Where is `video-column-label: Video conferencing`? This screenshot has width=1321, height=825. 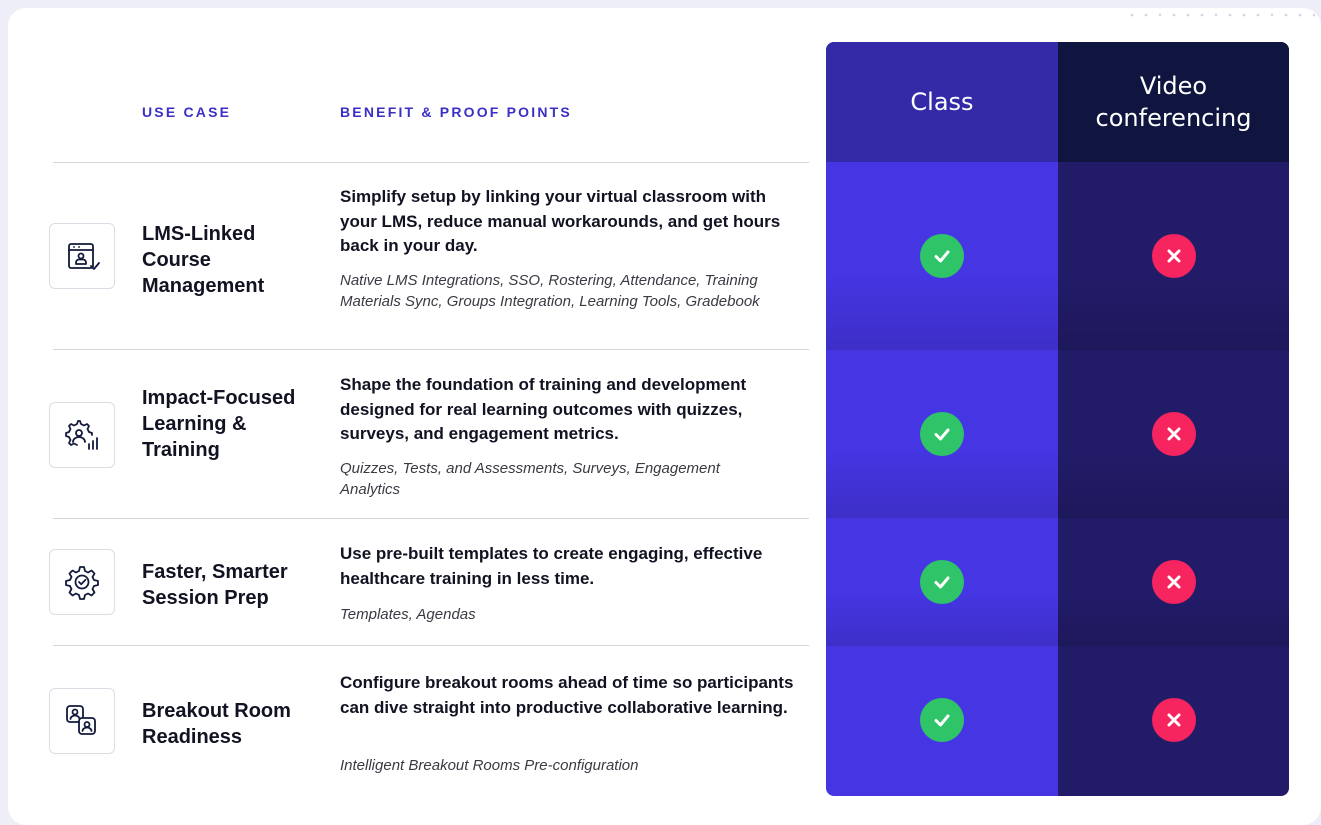
video-column-label: Video conferencing is located at coordinates (1173, 102).